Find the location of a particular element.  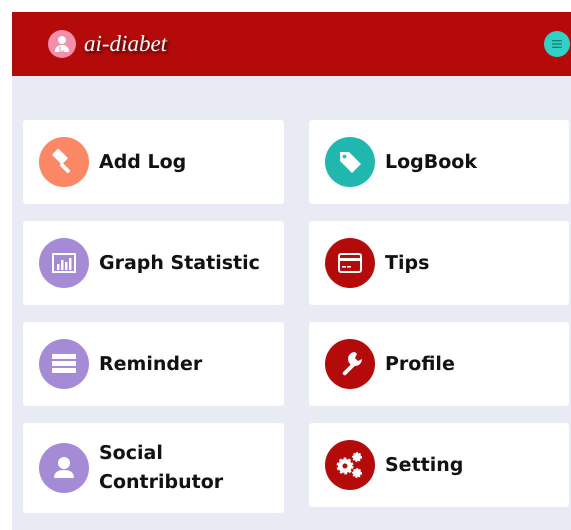

menu-icon is located at coordinates (557, 44).